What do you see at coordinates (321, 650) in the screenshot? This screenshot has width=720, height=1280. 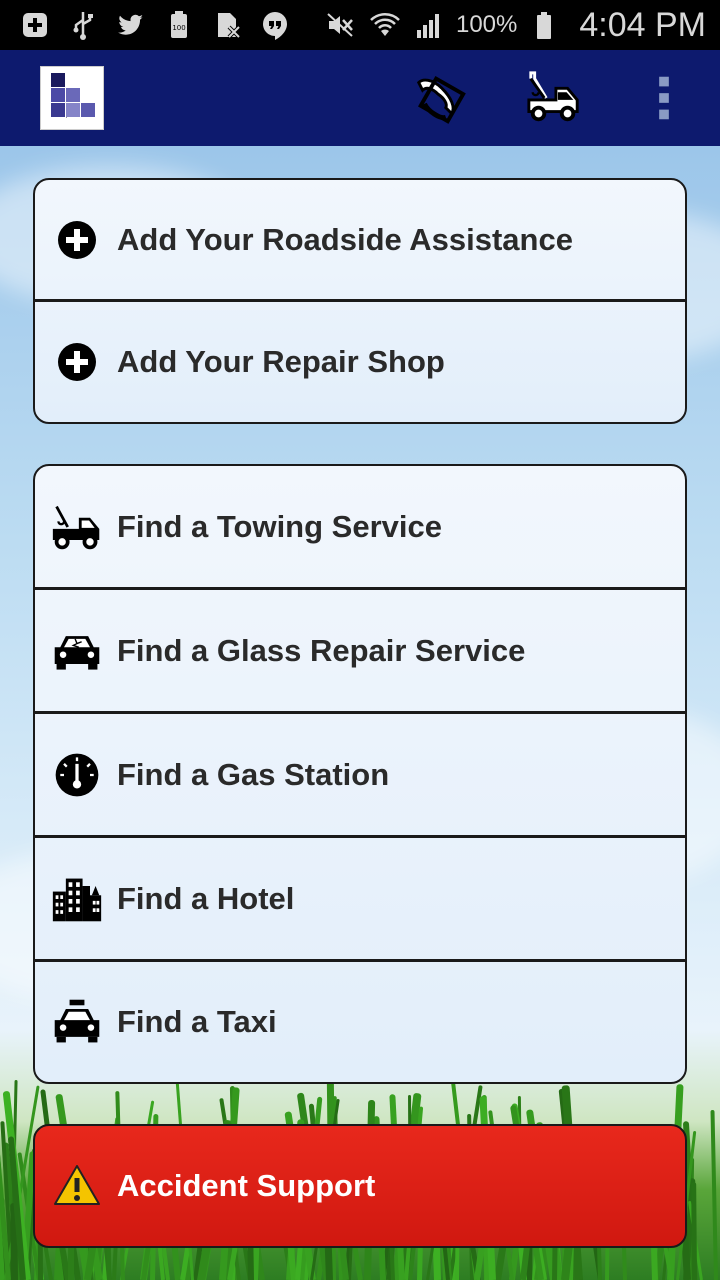 I see `find-glass-repair-label: Find a Glass Repair Service` at bounding box center [321, 650].